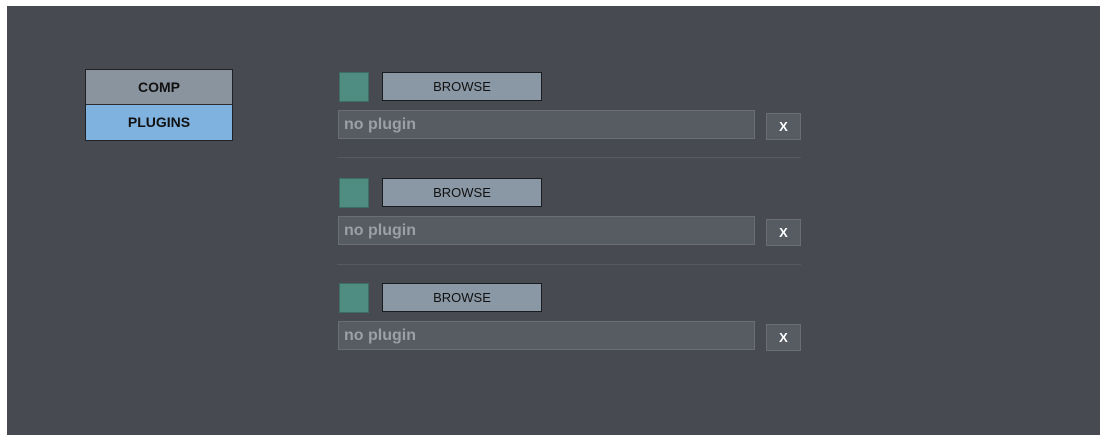 This screenshot has width=1107, height=435. What do you see at coordinates (159, 122) in the screenshot?
I see `tab-plugins: PLUGINS` at bounding box center [159, 122].